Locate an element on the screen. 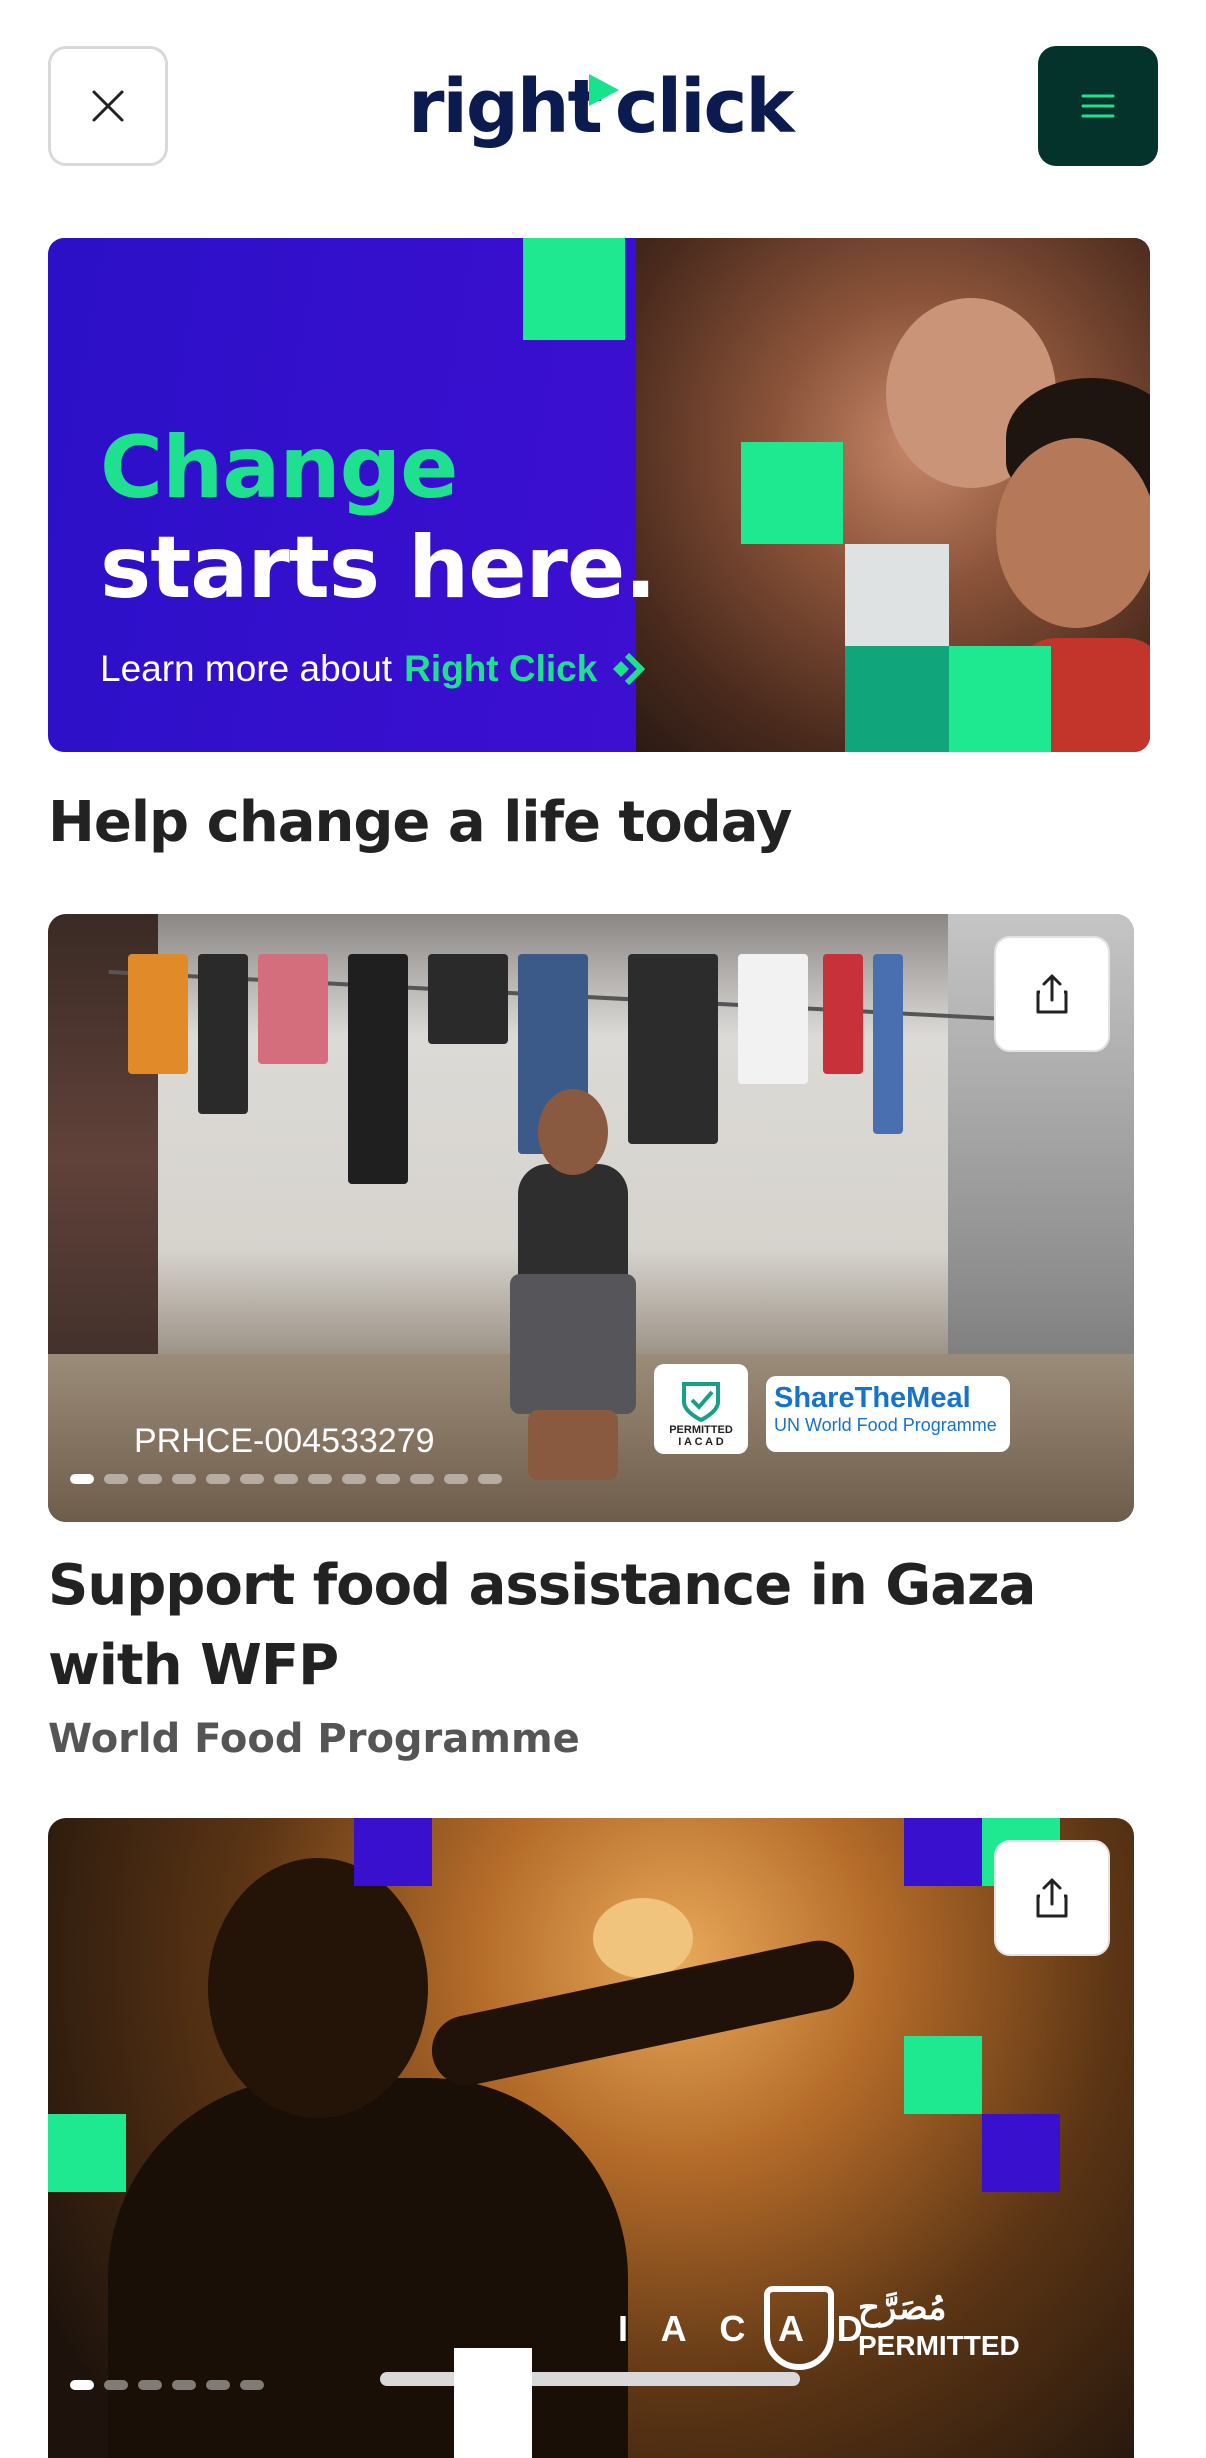 Image resolution: width=1206 pixels, height=2458 pixels. iacad-arabic: مُصَرَّح is located at coordinates (902, 2308).